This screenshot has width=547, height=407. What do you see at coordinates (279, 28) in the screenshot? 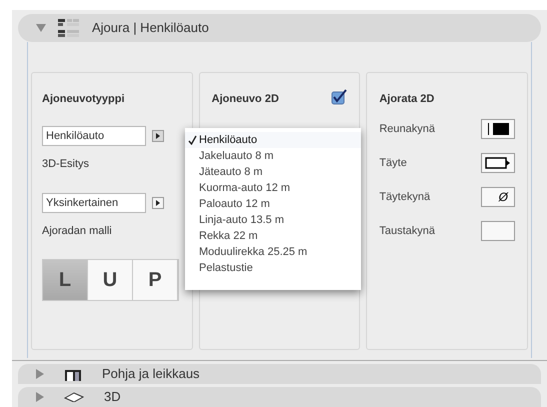
I see `section-header: Ajoura | Henkilöauto` at bounding box center [279, 28].